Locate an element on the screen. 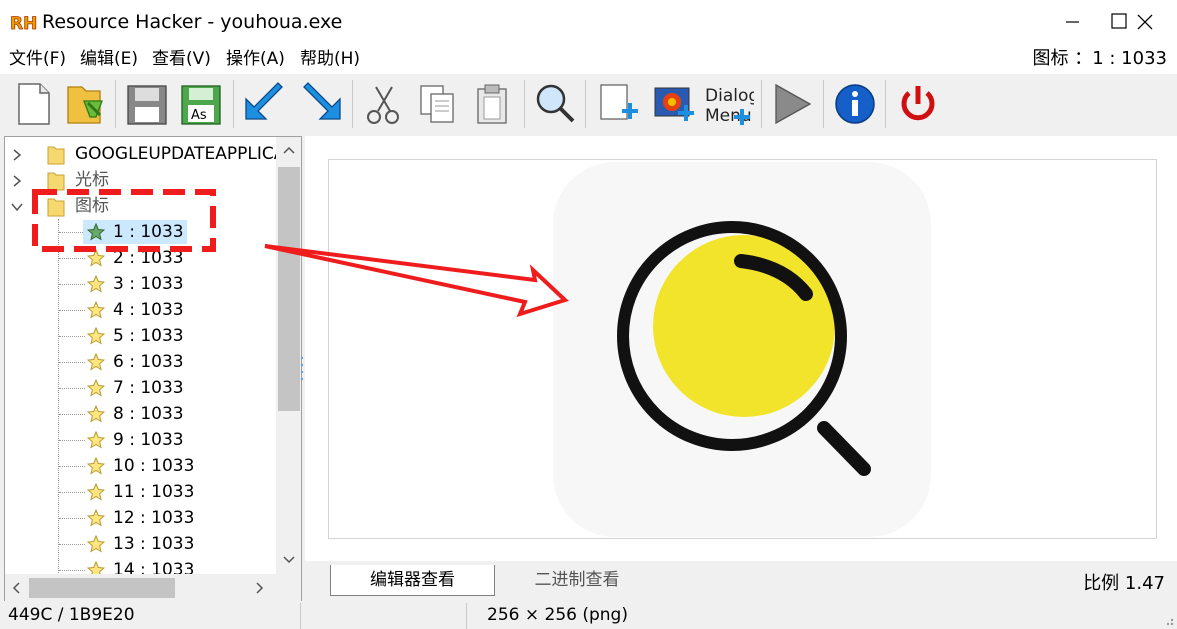  status-bar: 449C / 1B9E20 256 × 256 (png) is located at coordinates (588, 615).